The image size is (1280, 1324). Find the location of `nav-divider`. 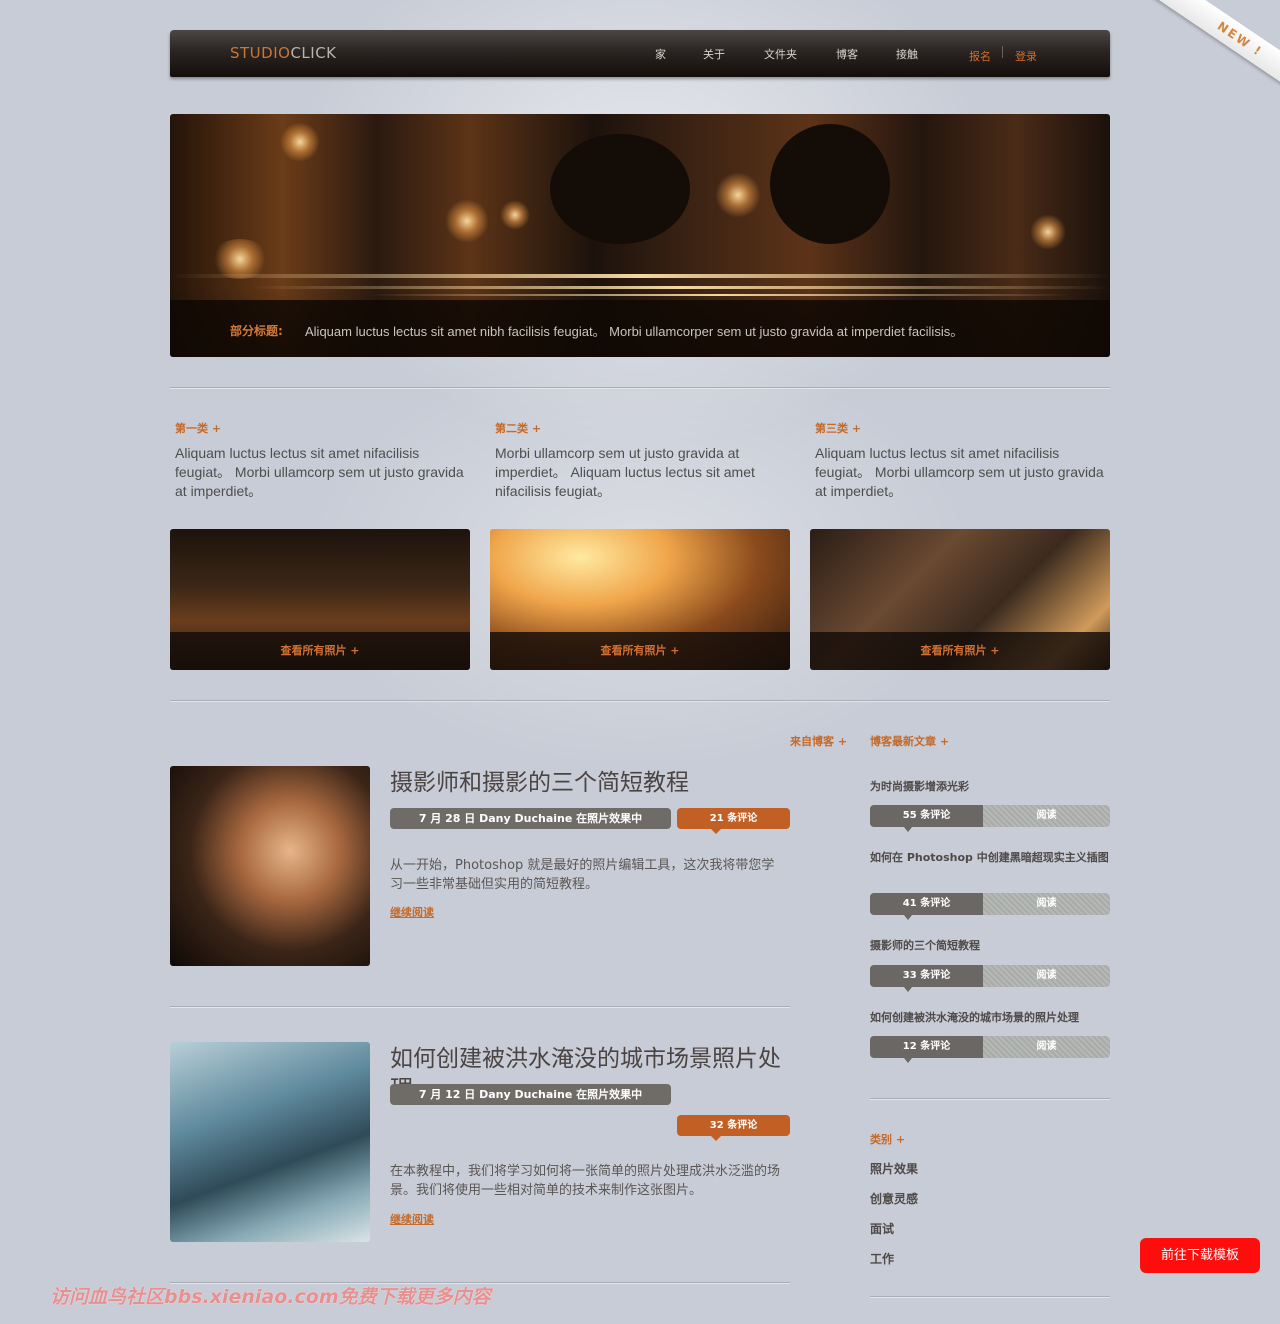

nav-divider is located at coordinates (1002, 52).